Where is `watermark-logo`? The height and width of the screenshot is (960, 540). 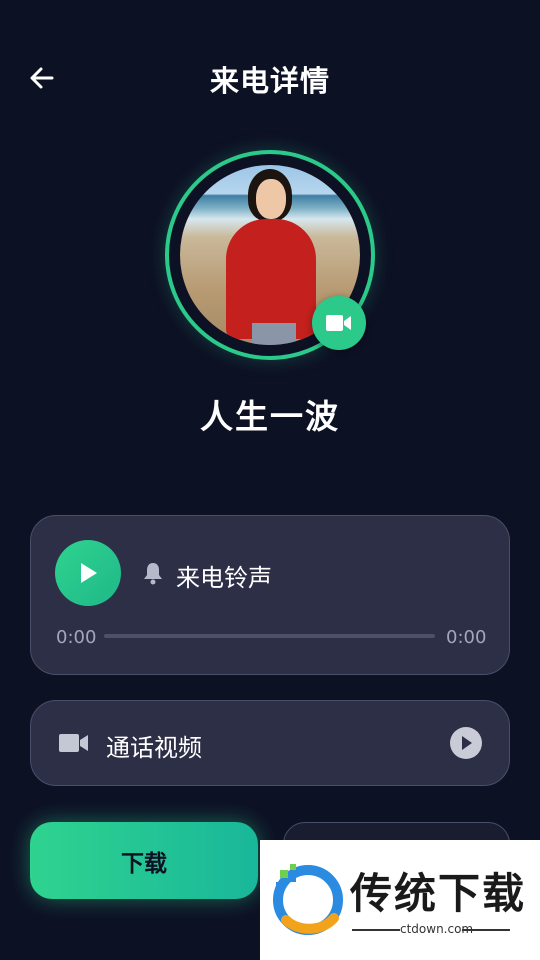
watermark-logo is located at coordinates (308, 898).